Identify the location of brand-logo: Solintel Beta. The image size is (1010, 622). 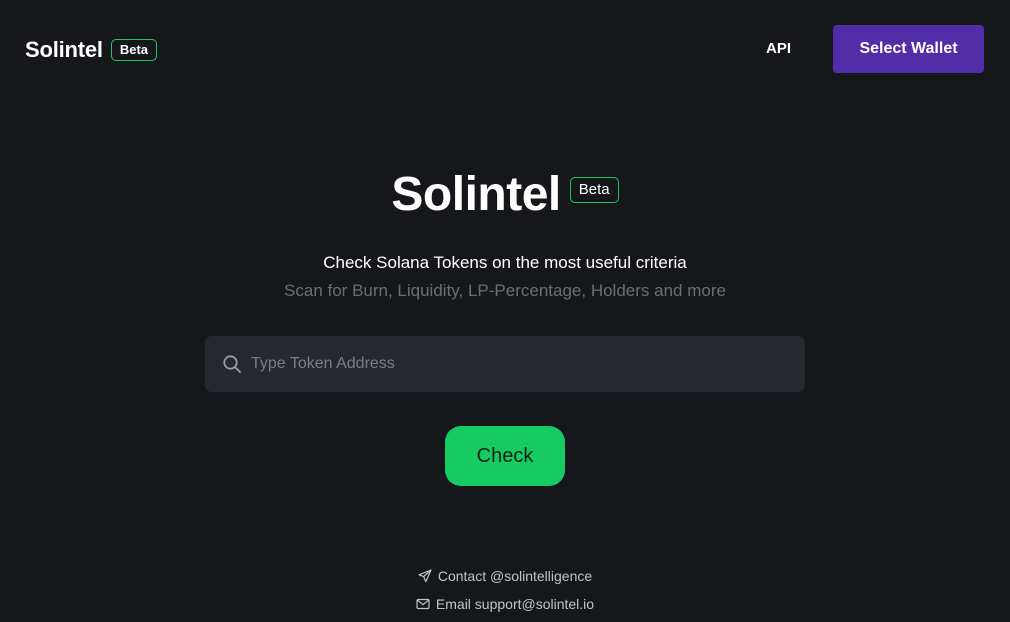
(91, 50).